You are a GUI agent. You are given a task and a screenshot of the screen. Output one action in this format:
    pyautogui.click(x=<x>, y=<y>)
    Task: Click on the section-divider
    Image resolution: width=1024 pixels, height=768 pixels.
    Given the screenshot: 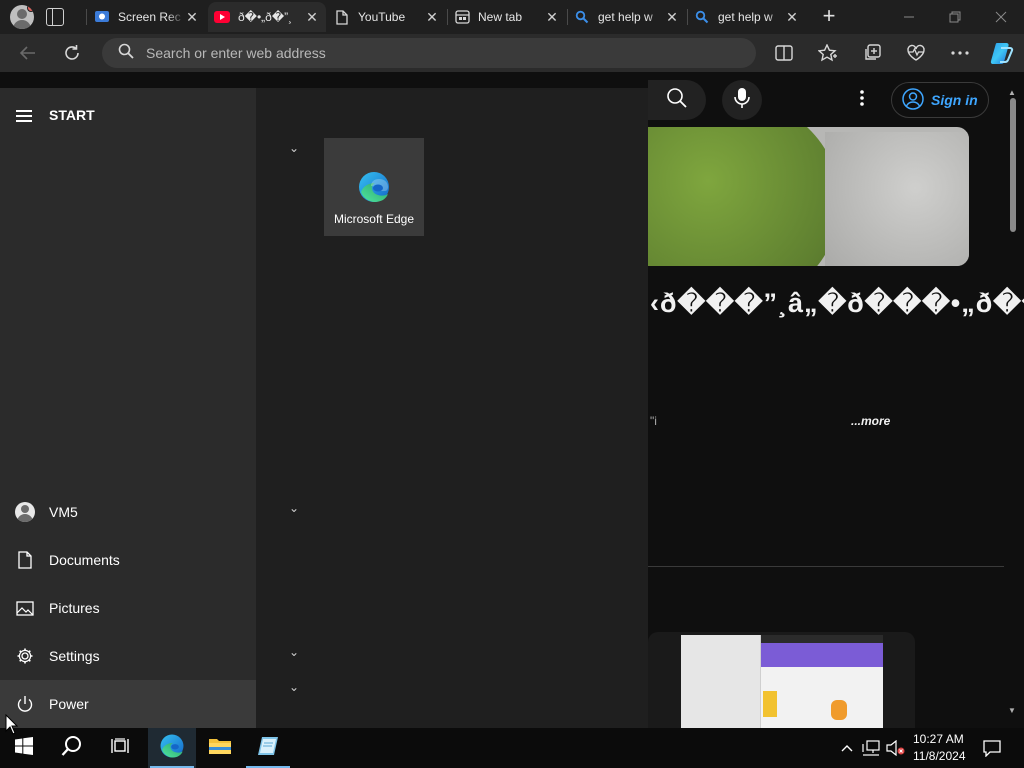 What is the action you would take?
    pyautogui.click(x=826, y=566)
    